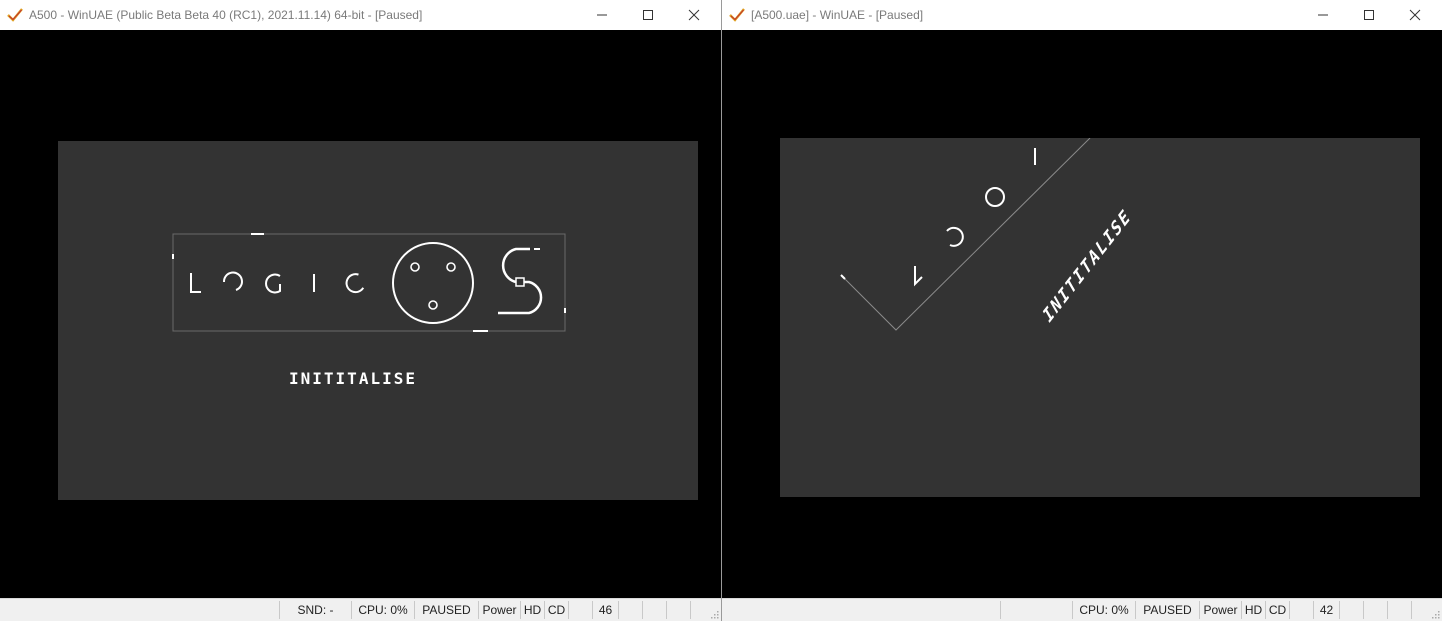  I want to click on logic-os-logo: INITITALISE, so click(369, 310).